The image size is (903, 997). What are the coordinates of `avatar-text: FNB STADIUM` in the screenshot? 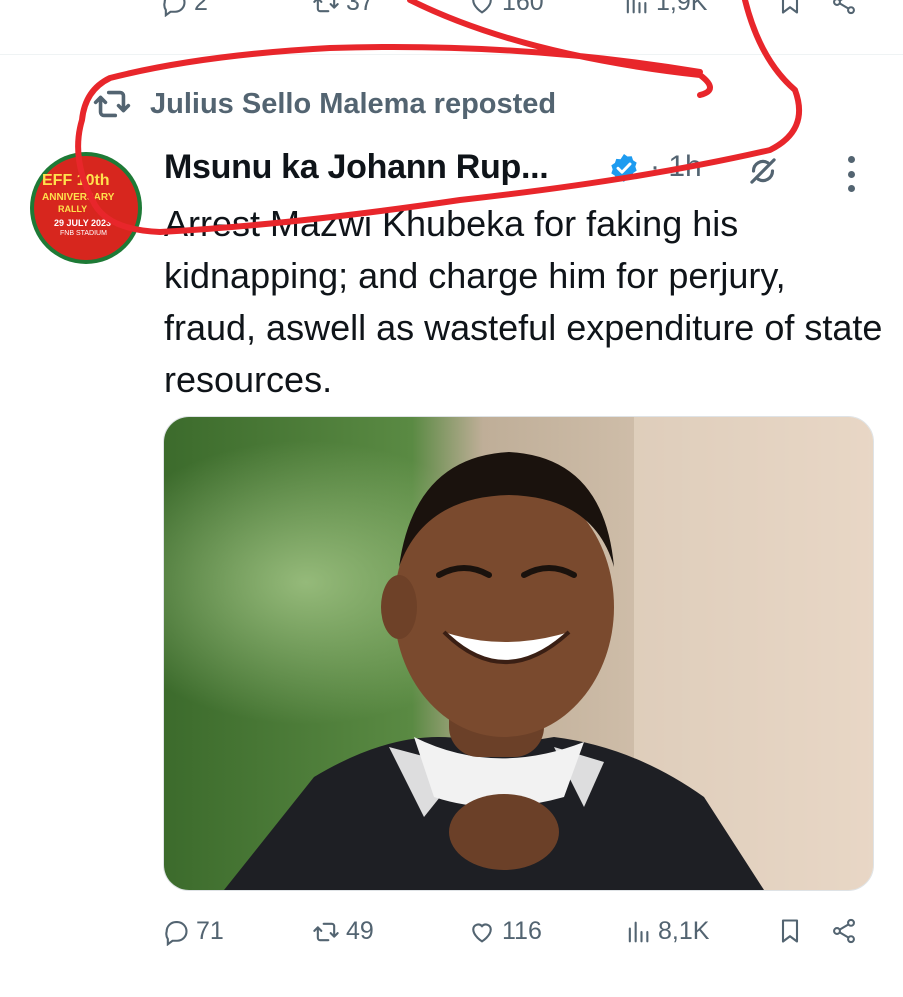 It's located at (83, 233).